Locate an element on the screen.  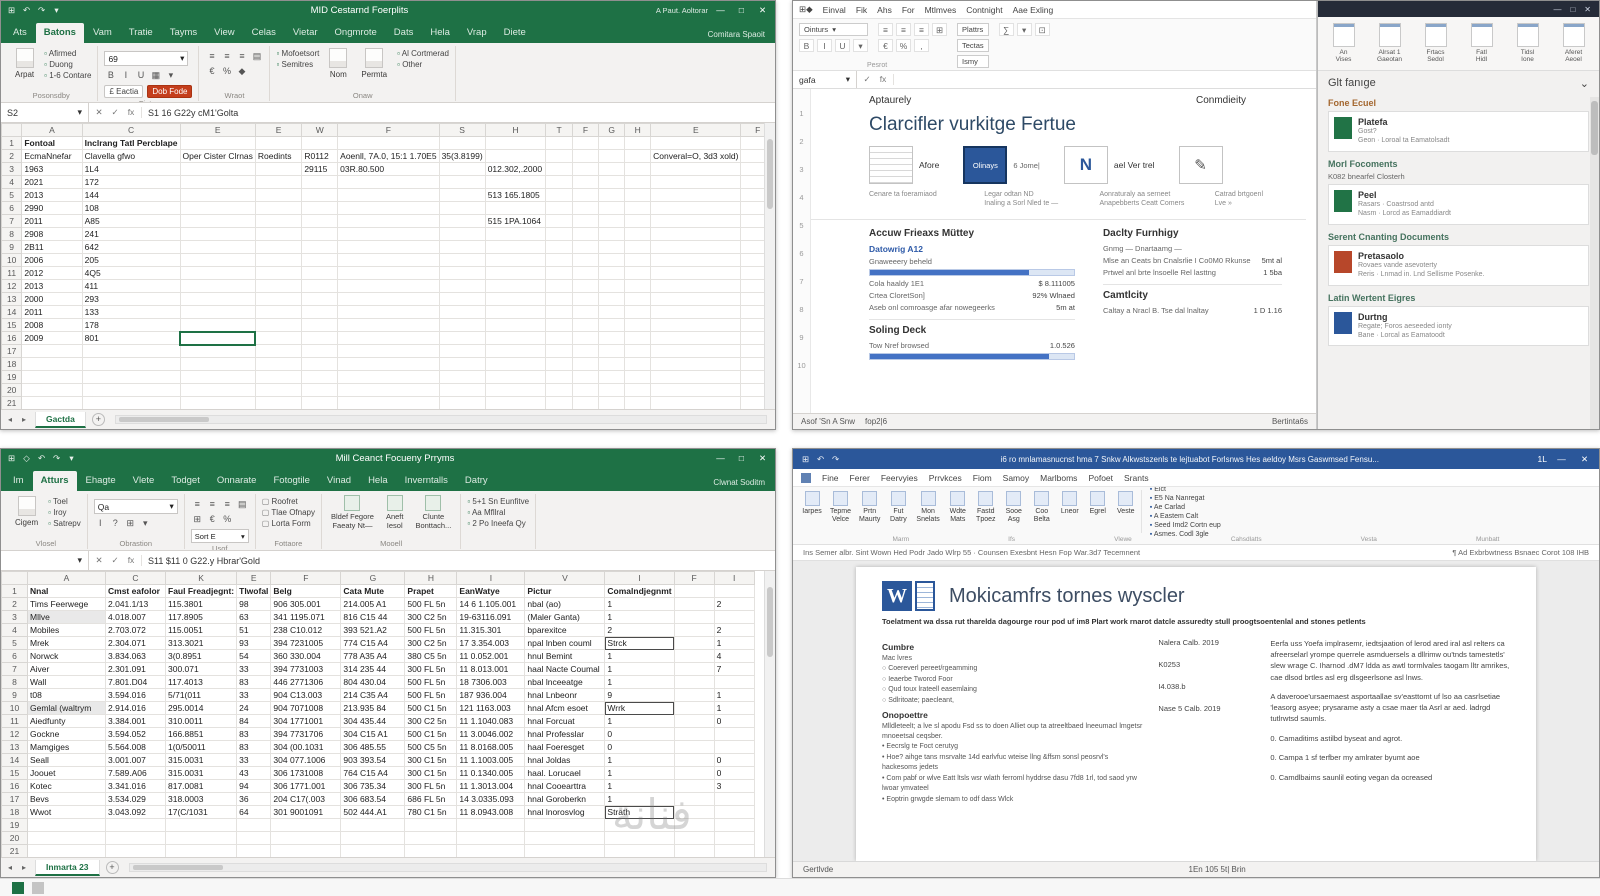
cell: 9 is located at coordinates (639, 695).